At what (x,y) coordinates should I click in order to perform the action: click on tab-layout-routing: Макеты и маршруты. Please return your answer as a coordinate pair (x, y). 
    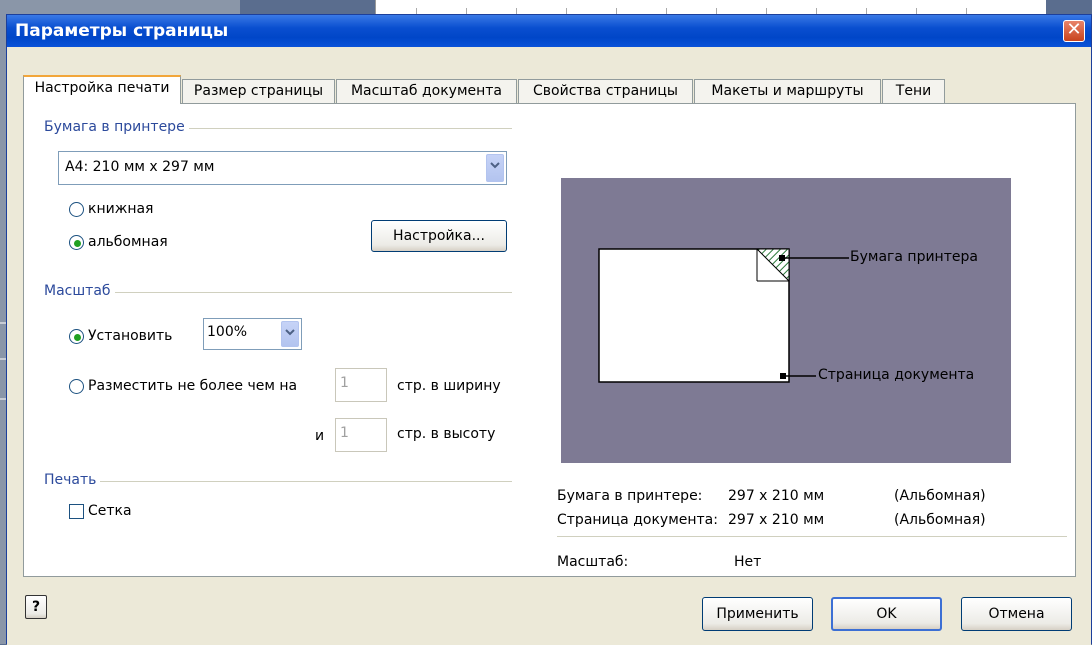
    Looking at the image, I should click on (787, 91).